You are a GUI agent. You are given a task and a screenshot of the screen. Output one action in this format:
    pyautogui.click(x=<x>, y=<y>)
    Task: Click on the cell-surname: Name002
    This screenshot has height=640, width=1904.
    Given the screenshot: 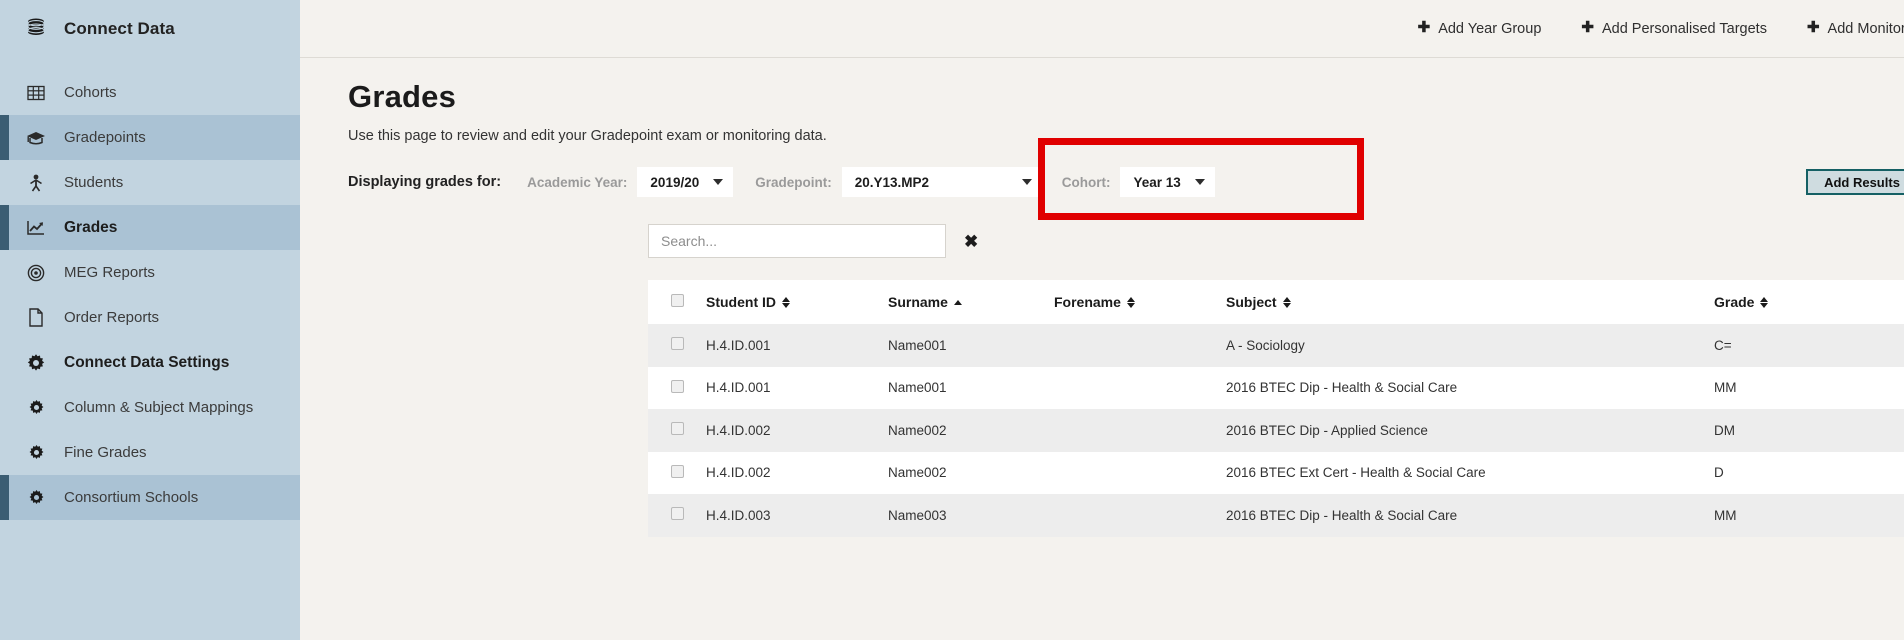 What is the action you would take?
    pyautogui.click(x=971, y=473)
    